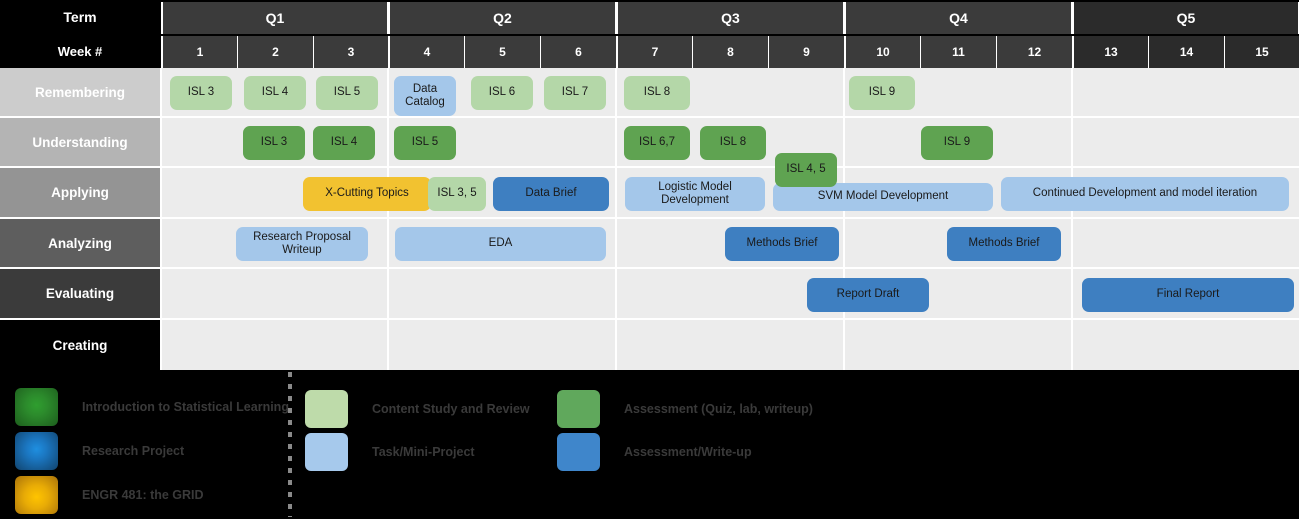 Image resolution: width=1299 pixels, height=519 pixels. Describe the element at coordinates (274, 18) in the screenshot. I see `quarter-header-q1: Q1` at that location.